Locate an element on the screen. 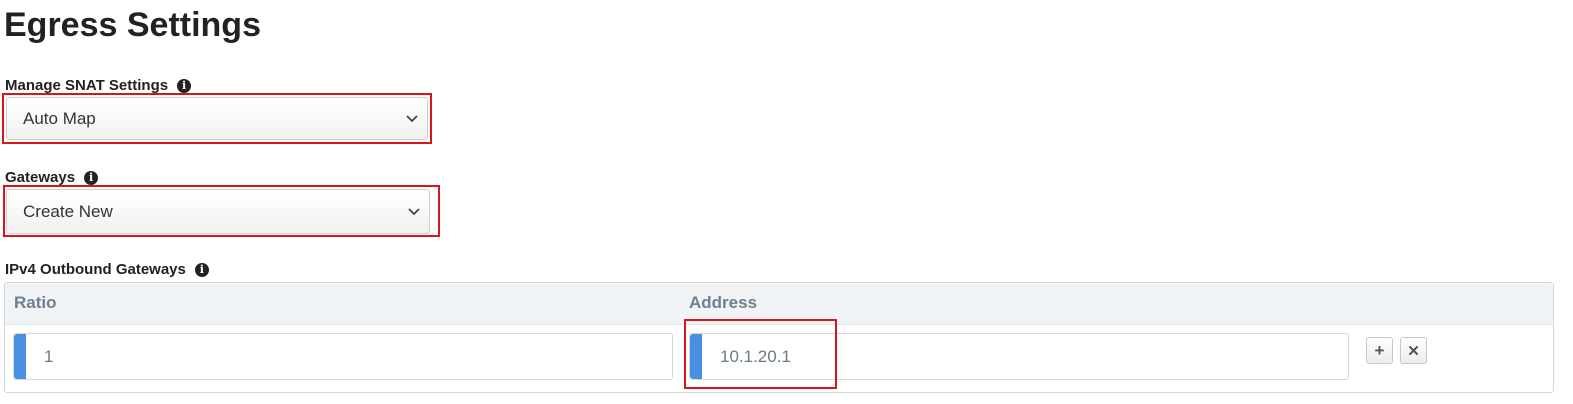 Image resolution: width=1573 pixels, height=404 pixels. remove-row-button: ✕ is located at coordinates (1413, 350).